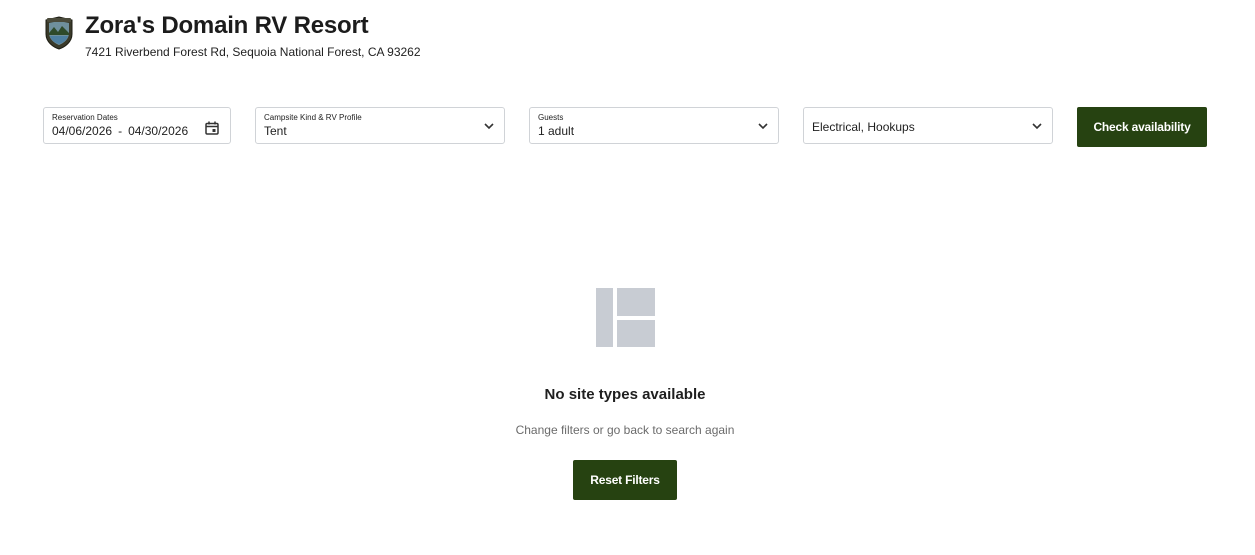  Describe the element at coordinates (625, 394) in the screenshot. I see `empty-state-title: No site types available` at that location.